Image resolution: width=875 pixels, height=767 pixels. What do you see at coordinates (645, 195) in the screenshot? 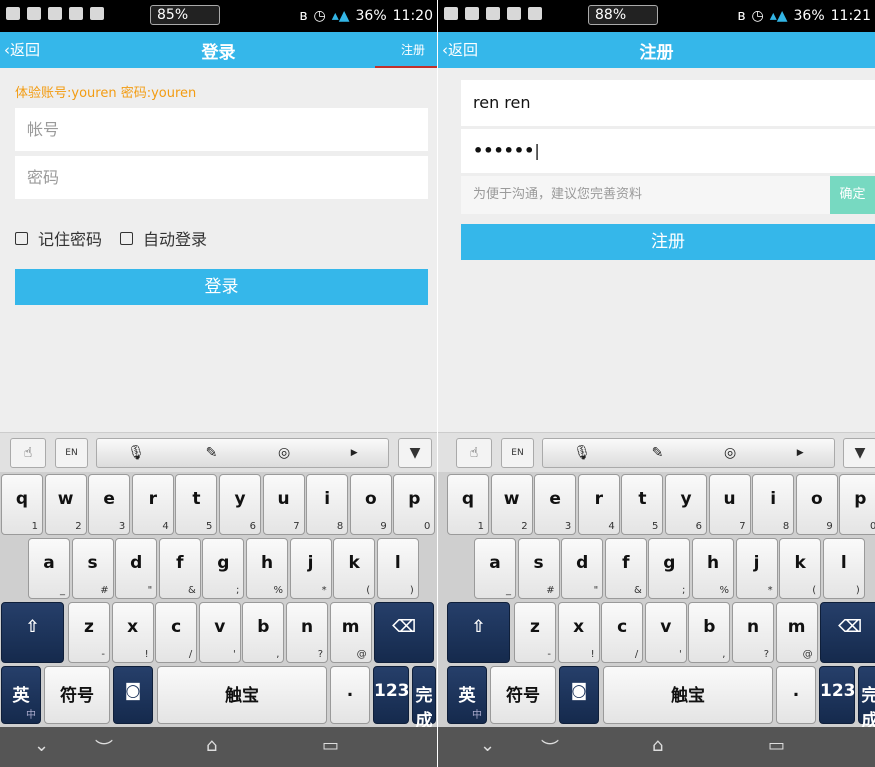
I see `info-input: 为便于沟通，建议您完善资料` at bounding box center [645, 195].